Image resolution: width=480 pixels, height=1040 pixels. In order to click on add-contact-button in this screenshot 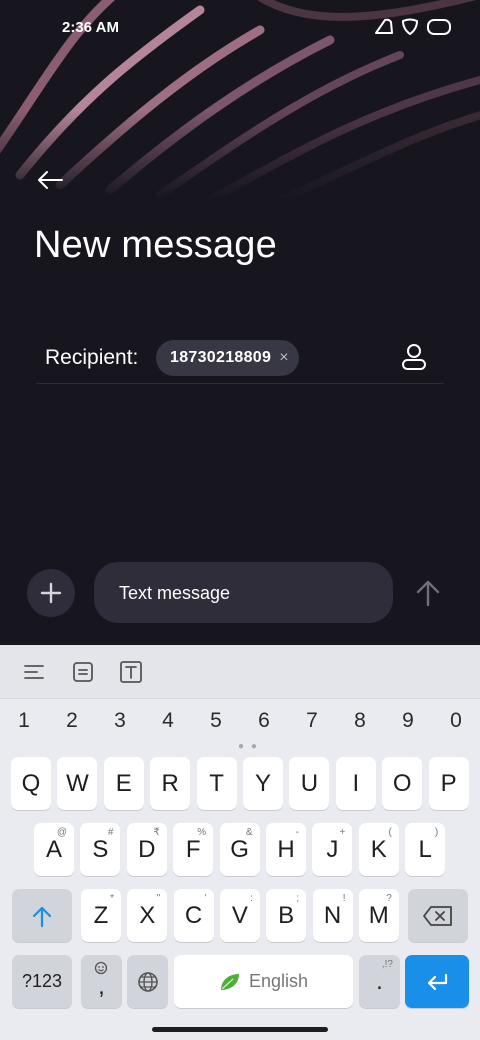, I will do `click(414, 357)`.